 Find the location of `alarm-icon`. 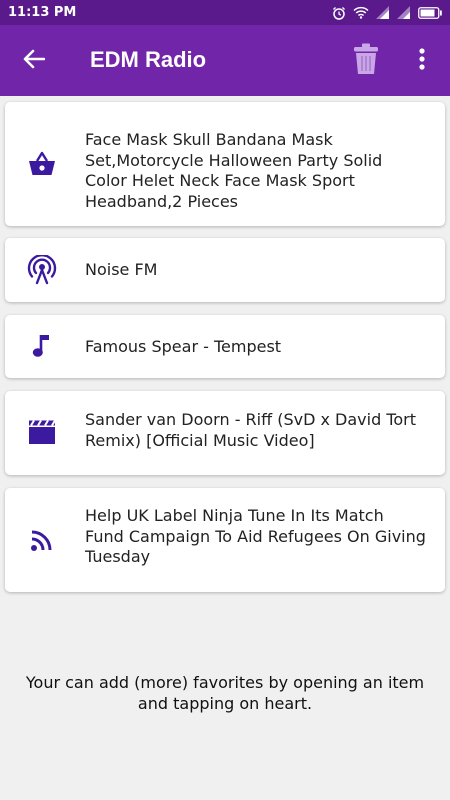

alarm-icon is located at coordinates (339, 13).